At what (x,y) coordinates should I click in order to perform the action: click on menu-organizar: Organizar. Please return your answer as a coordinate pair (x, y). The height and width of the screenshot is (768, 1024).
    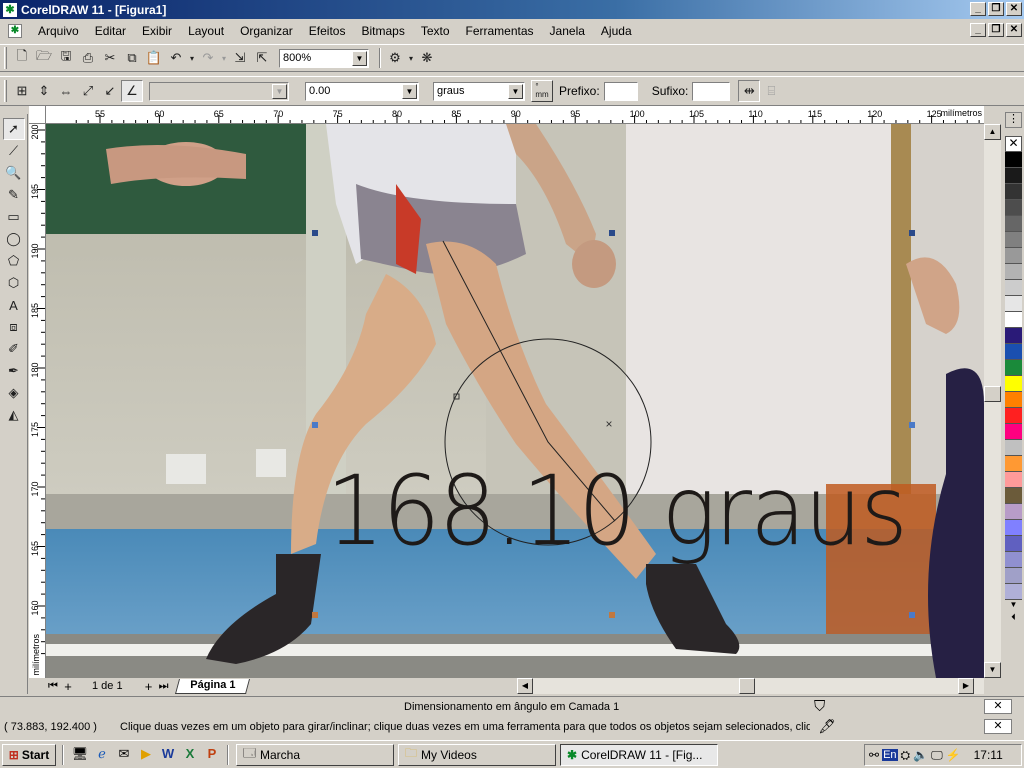
    Looking at the image, I should click on (266, 31).